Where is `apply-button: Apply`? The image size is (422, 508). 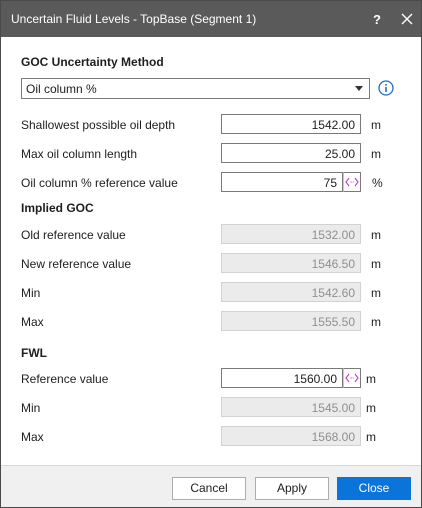 apply-button: Apply is located at coordinates (292, 488).